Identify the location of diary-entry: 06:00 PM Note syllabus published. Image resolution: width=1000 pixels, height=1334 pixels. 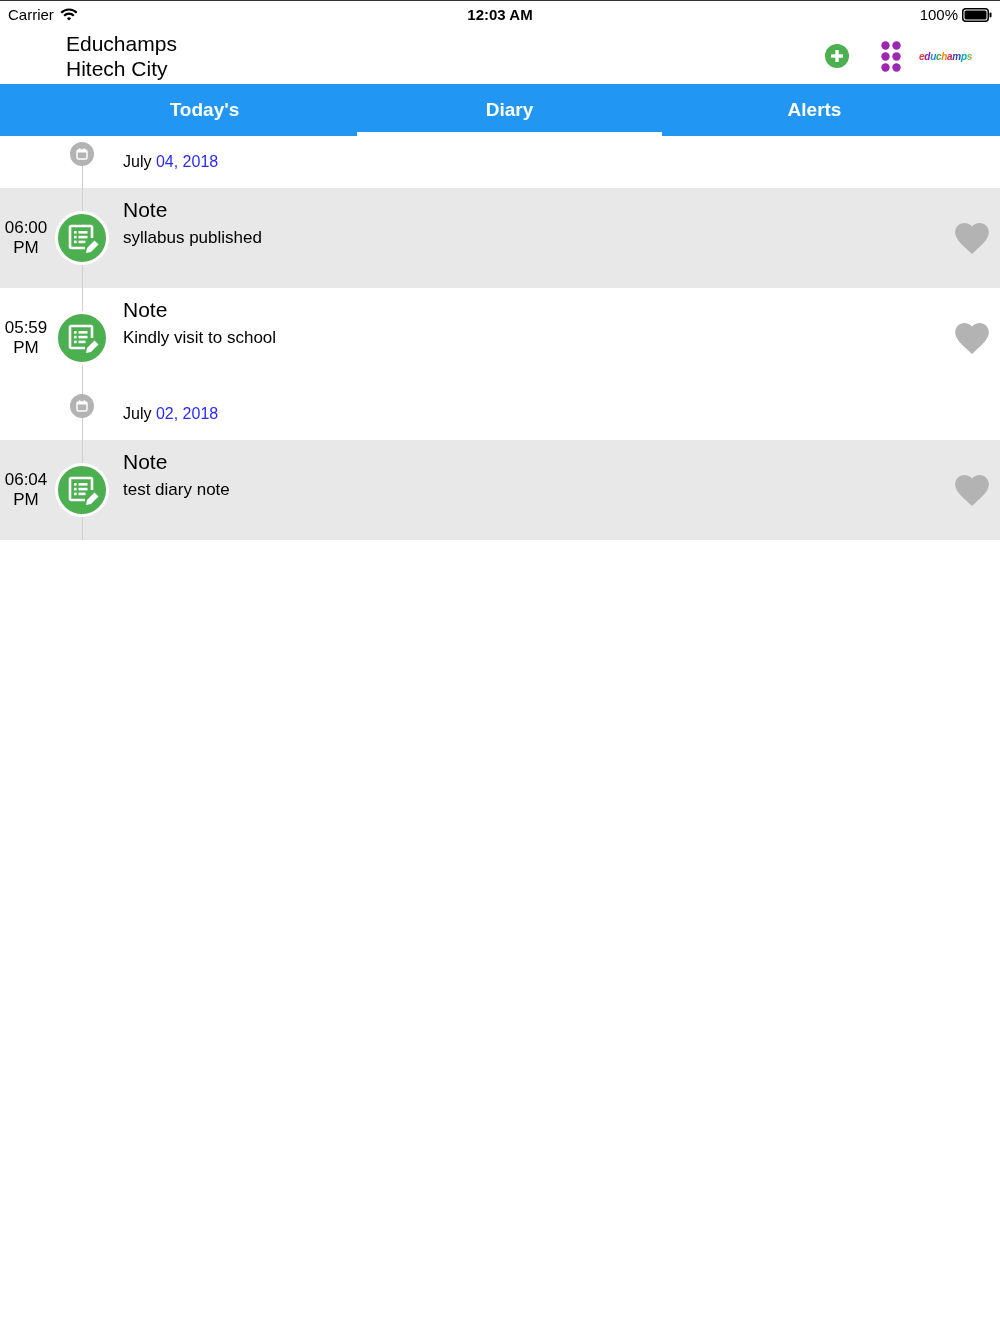
(500, 238).